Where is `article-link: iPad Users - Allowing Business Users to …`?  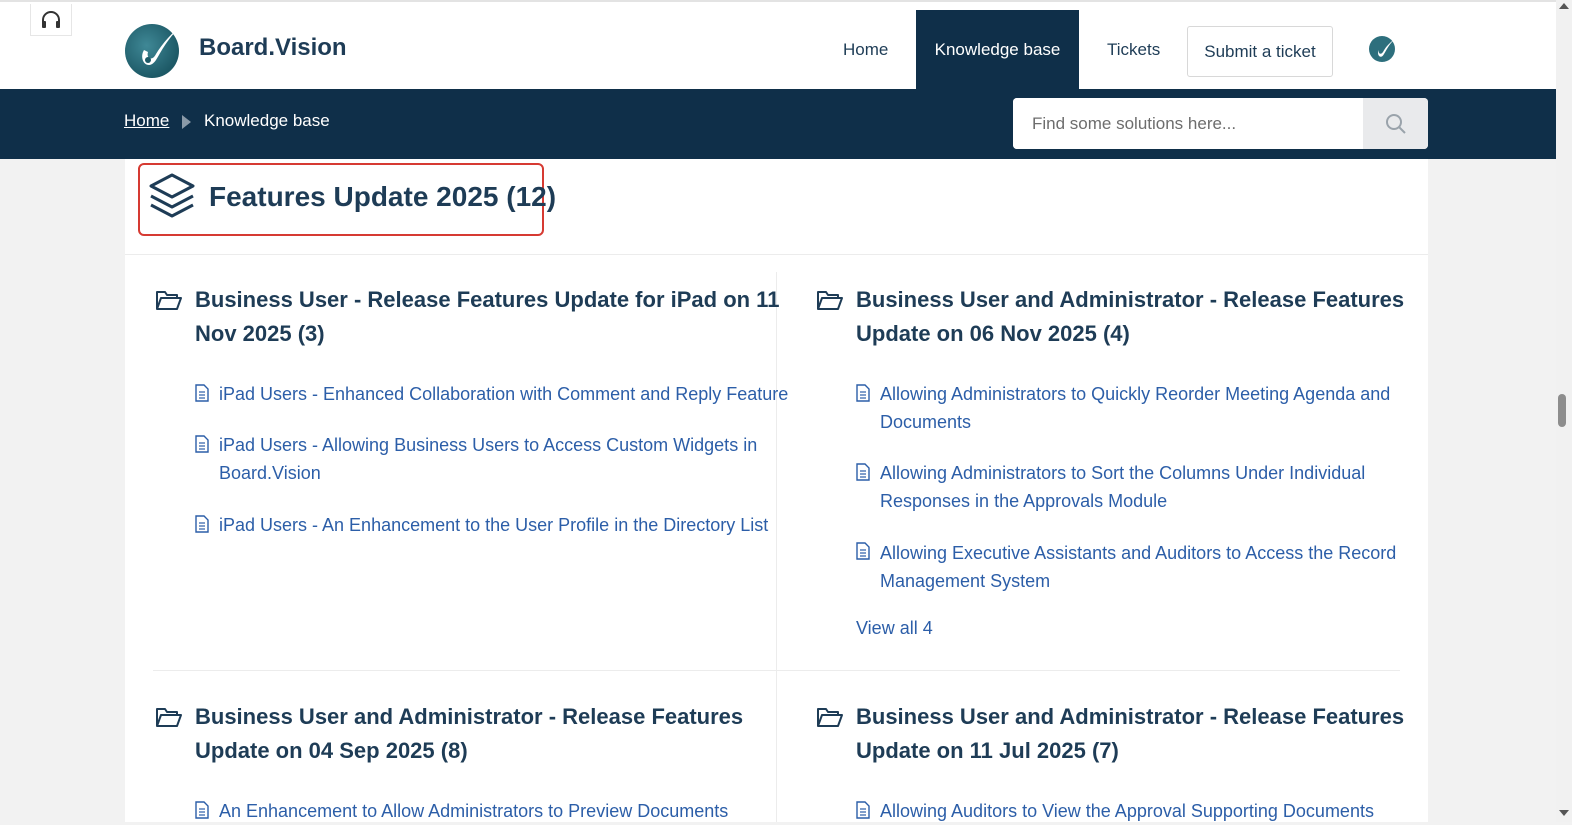
article-link: iPad Users - Allowing Business Users to … is located at coordinates (488, 459).